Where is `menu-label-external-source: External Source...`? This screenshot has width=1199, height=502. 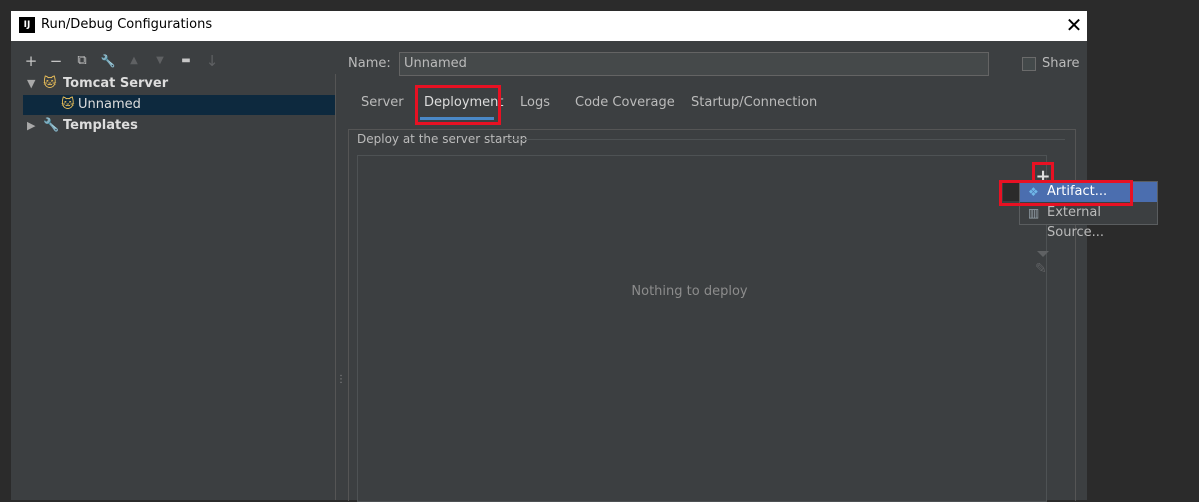 menu-label-external-source: External Source... is located at coordinates (1076, 222).